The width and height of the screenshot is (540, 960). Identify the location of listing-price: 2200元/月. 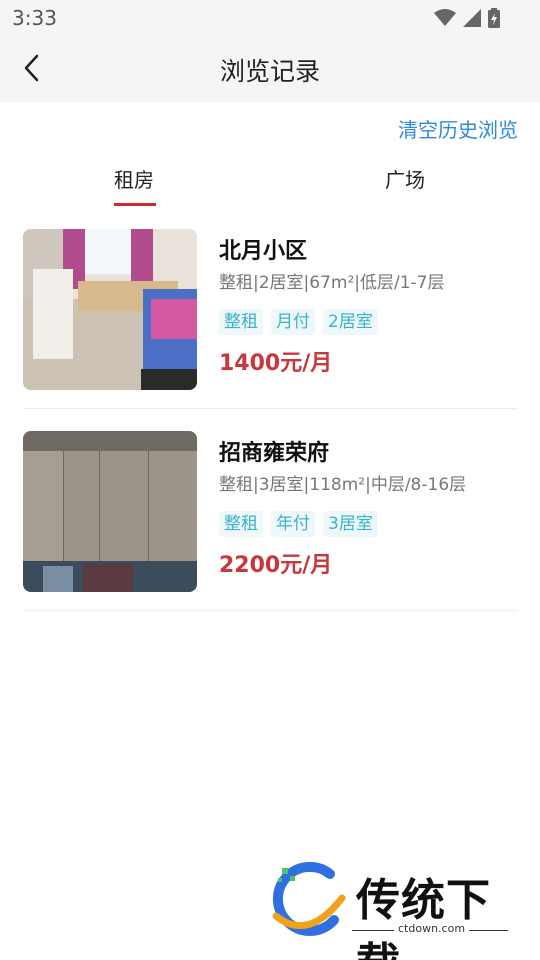
(276, 565).